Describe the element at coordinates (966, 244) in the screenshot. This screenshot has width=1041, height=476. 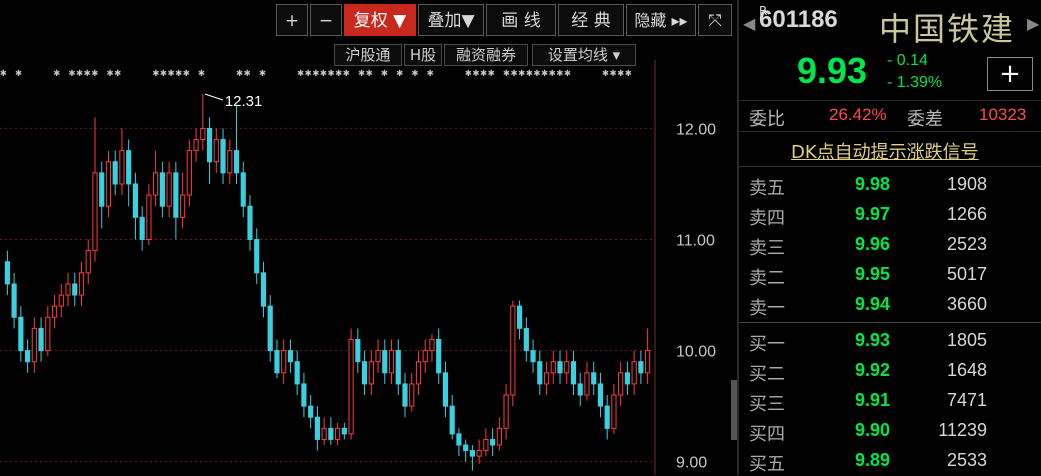
I see `sell-volume: 2523` at that location.